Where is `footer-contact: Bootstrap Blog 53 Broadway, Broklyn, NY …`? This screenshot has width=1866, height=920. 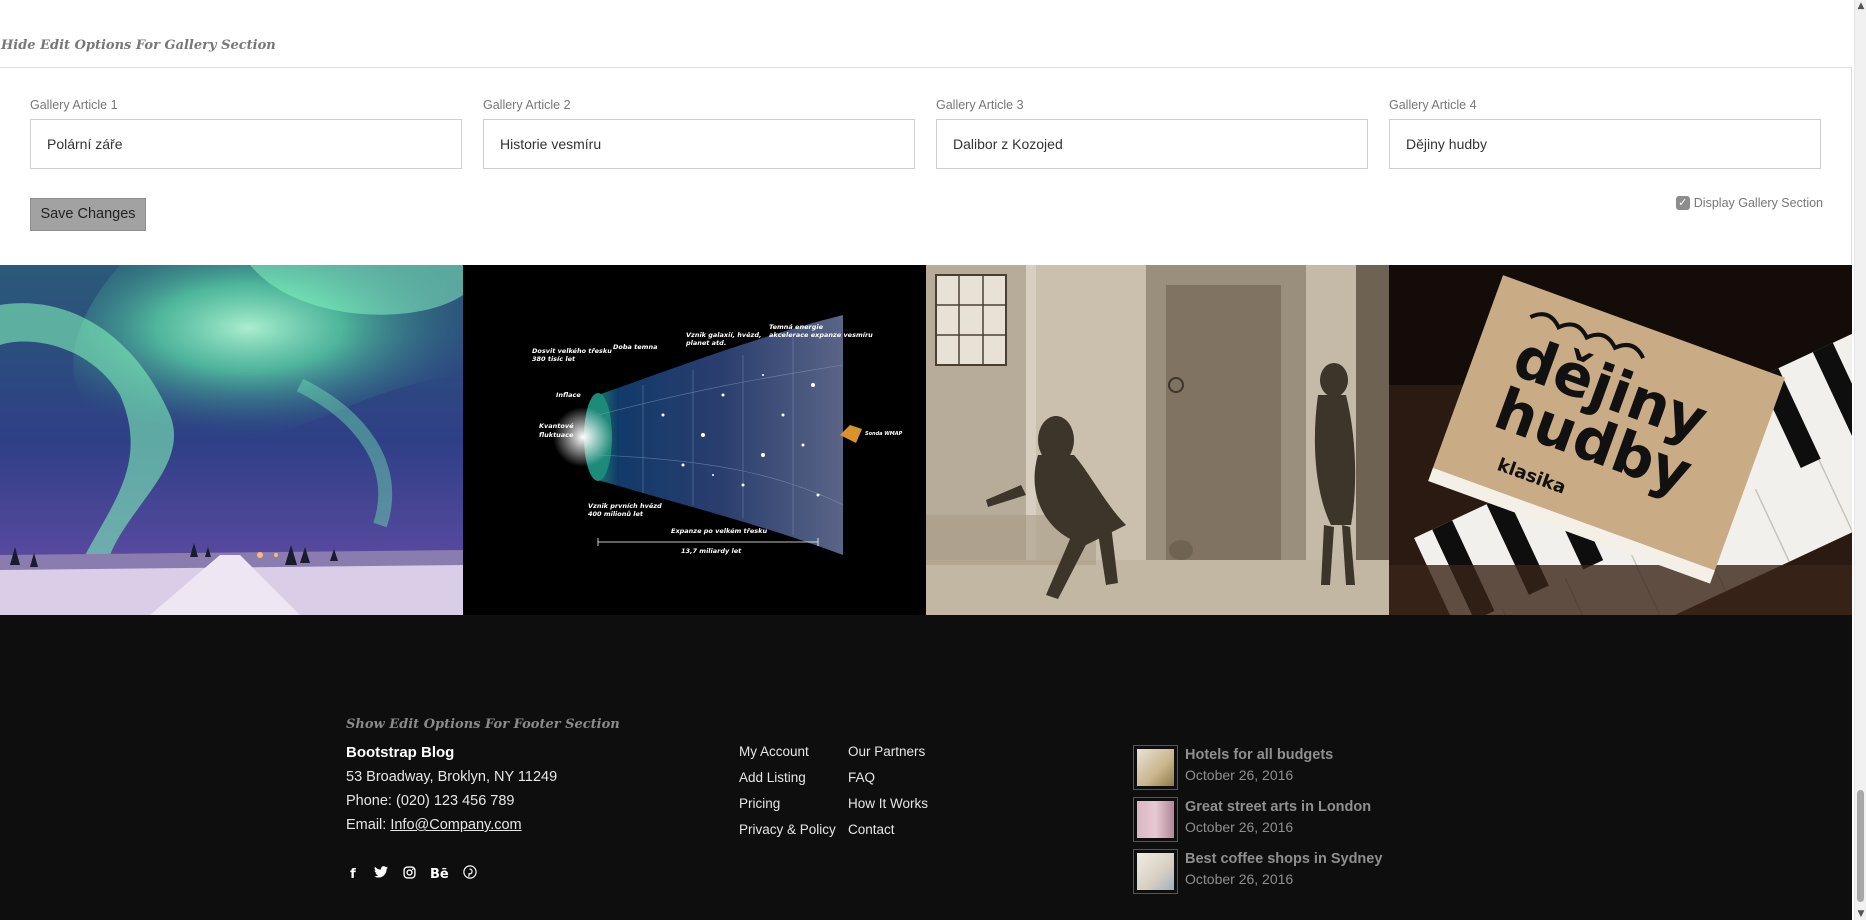
footer-contact: Bootstrap Blog 53 Broadway, Broklyn, NY … is located at coordinates (451, 792).